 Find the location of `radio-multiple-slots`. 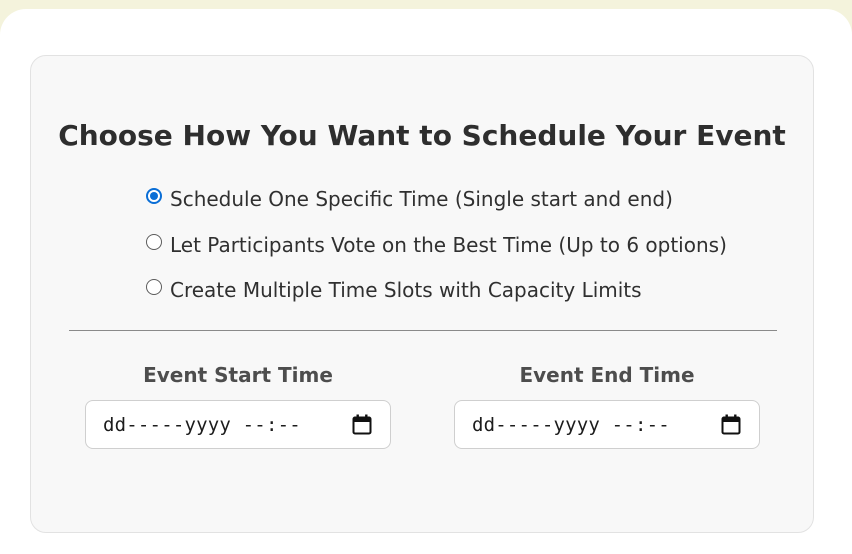

radio-multiple-slots is located at coordinates (154, 287).